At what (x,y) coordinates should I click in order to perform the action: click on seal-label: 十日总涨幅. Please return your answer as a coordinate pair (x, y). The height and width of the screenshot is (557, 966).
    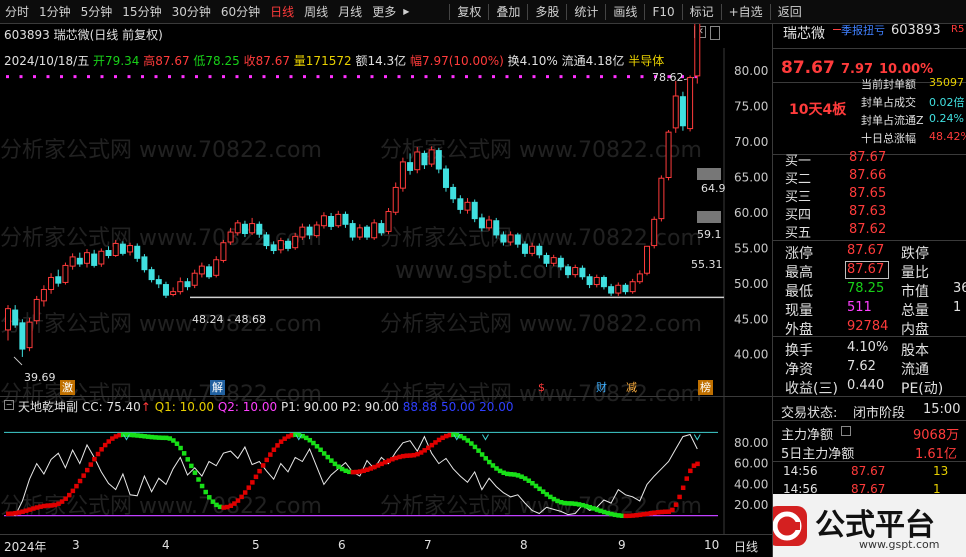
    Looking at the image, I should click on (888, 138).